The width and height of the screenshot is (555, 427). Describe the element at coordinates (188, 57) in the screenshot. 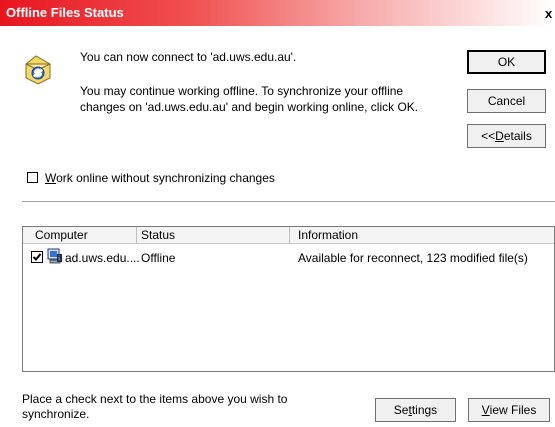

I see `connect-message: You can now connect to 'ad.uws.edu.au'.` at that location.